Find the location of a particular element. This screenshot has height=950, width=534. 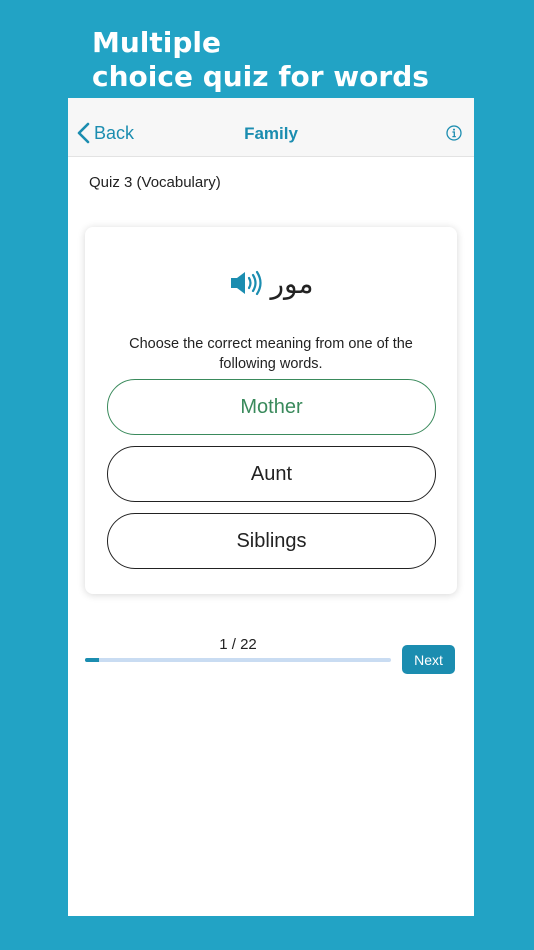

progress-bar-fill is located at coordinates (92, 660).